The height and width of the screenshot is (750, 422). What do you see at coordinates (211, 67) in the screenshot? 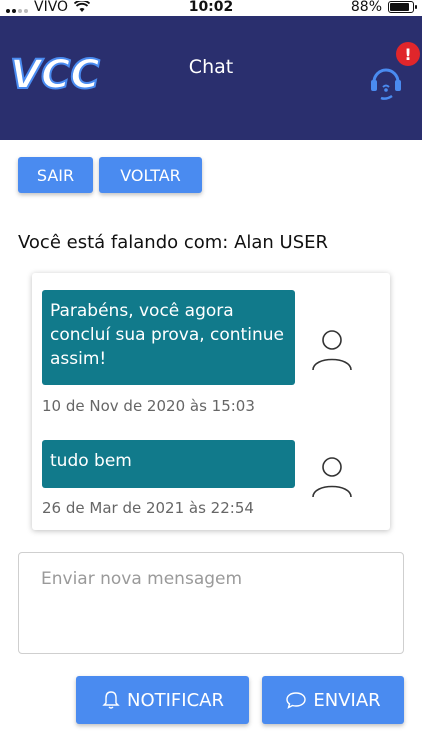
I see `page-title: Chat` at bounding box center [211, 67].